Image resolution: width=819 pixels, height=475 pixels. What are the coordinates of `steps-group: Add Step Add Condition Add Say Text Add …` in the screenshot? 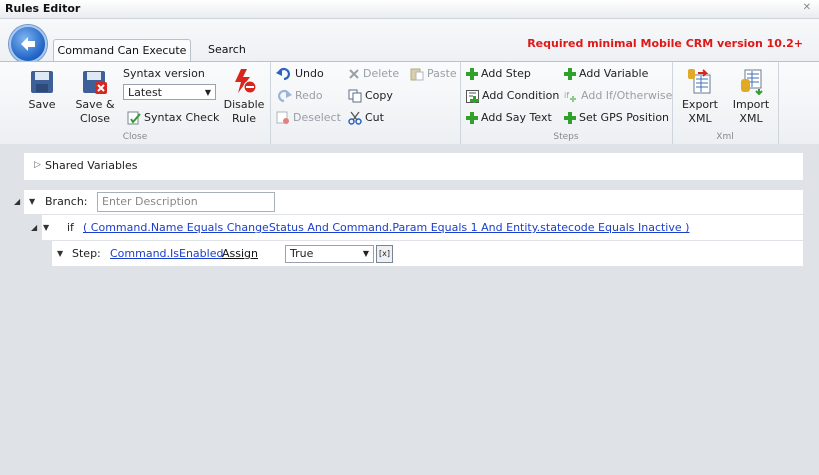 It's located at (566, 103).